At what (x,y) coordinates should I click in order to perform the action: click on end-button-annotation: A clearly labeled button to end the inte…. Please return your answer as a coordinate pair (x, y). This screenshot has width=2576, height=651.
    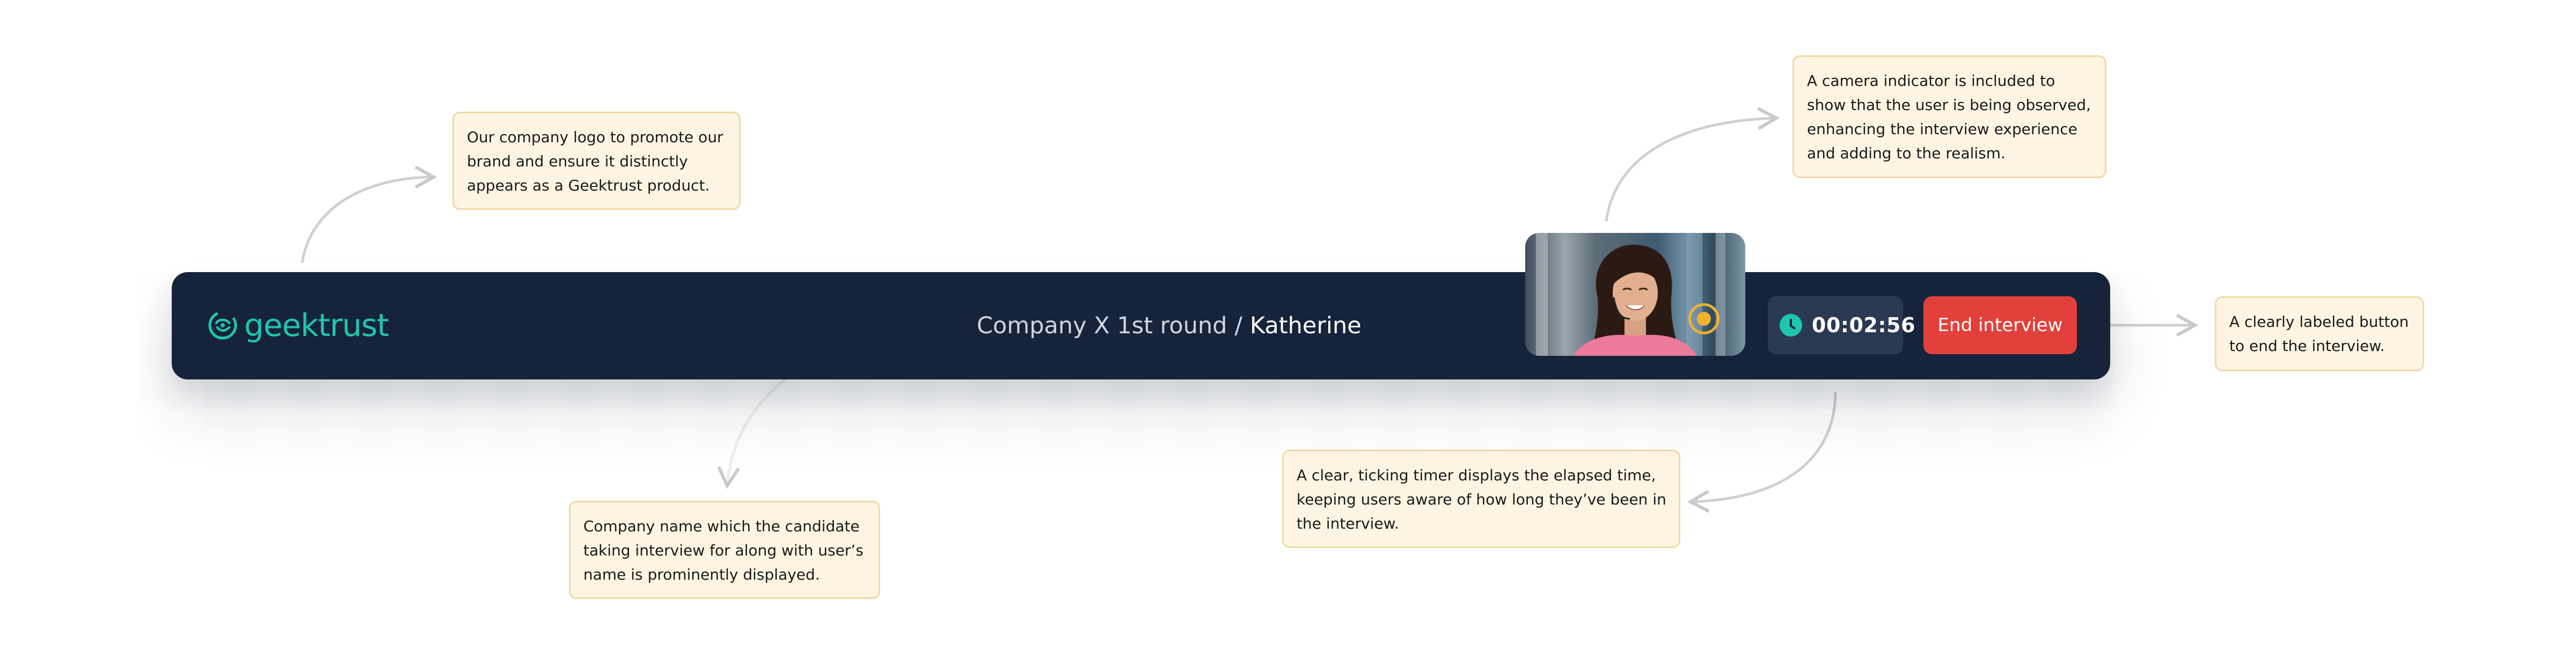
    Looking at the image, I should click on (2319, 333).